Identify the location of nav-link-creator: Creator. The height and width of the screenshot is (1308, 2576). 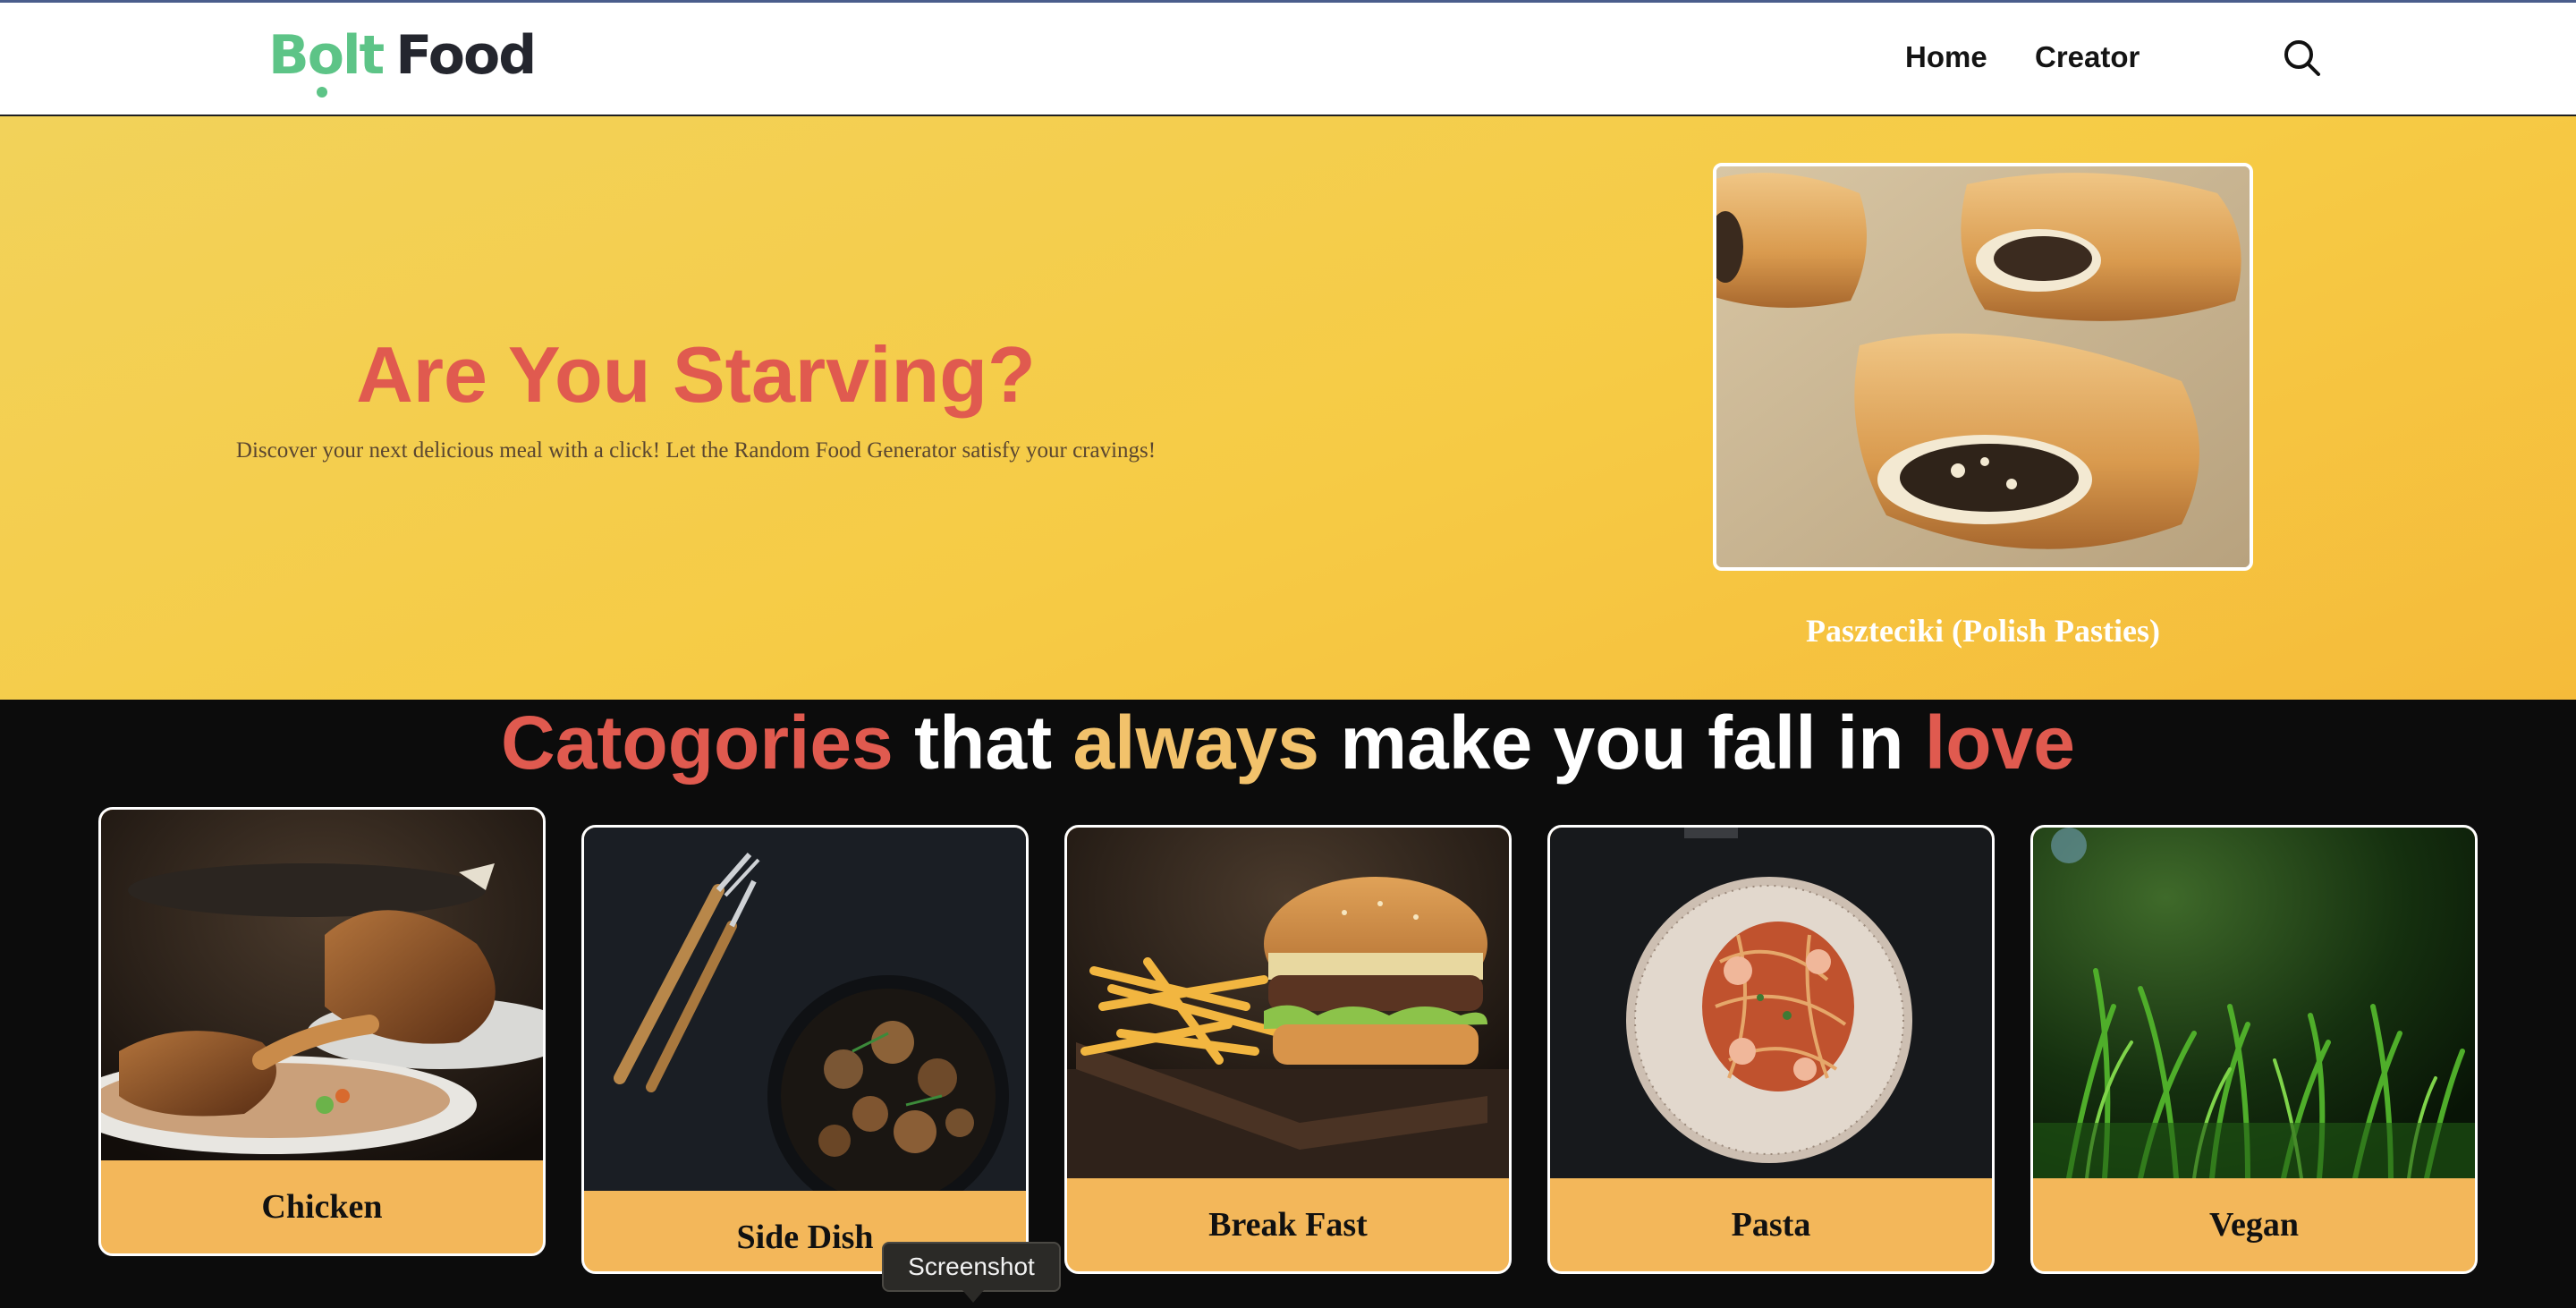
(2087, 57).